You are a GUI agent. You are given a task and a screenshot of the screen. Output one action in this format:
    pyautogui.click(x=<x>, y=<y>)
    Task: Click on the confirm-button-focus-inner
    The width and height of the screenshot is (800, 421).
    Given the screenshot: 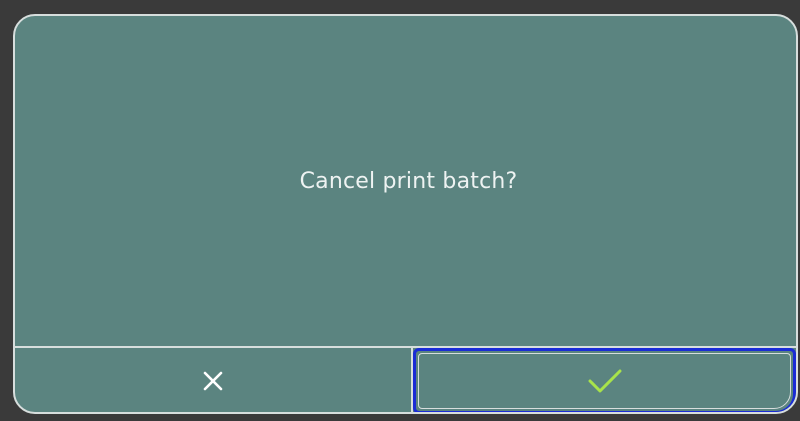 What is the action you would take?
    pyautogui.click(x=604, y=381)
    